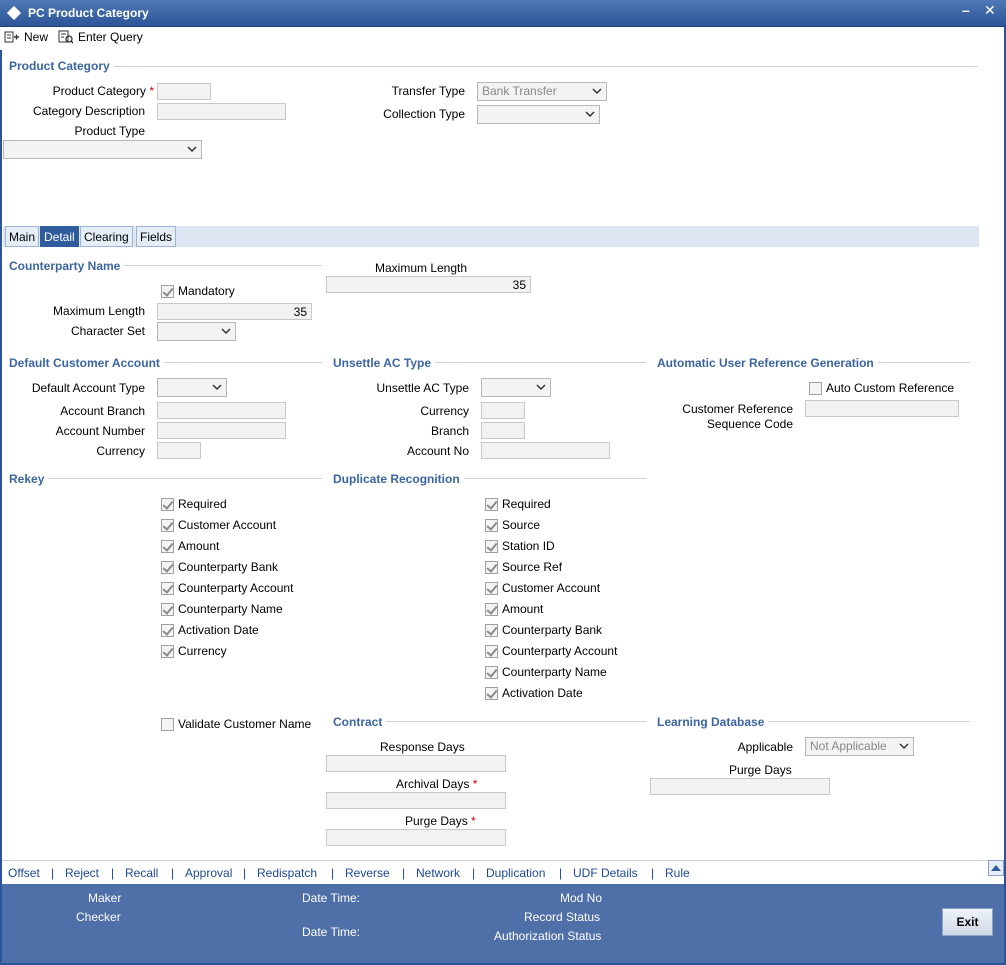 This screenshot has height=965, width=1006. Describe the element at coordinates (437, 451) in the screenshot. I see `unsettle-account-no-label: Account No` at that location.